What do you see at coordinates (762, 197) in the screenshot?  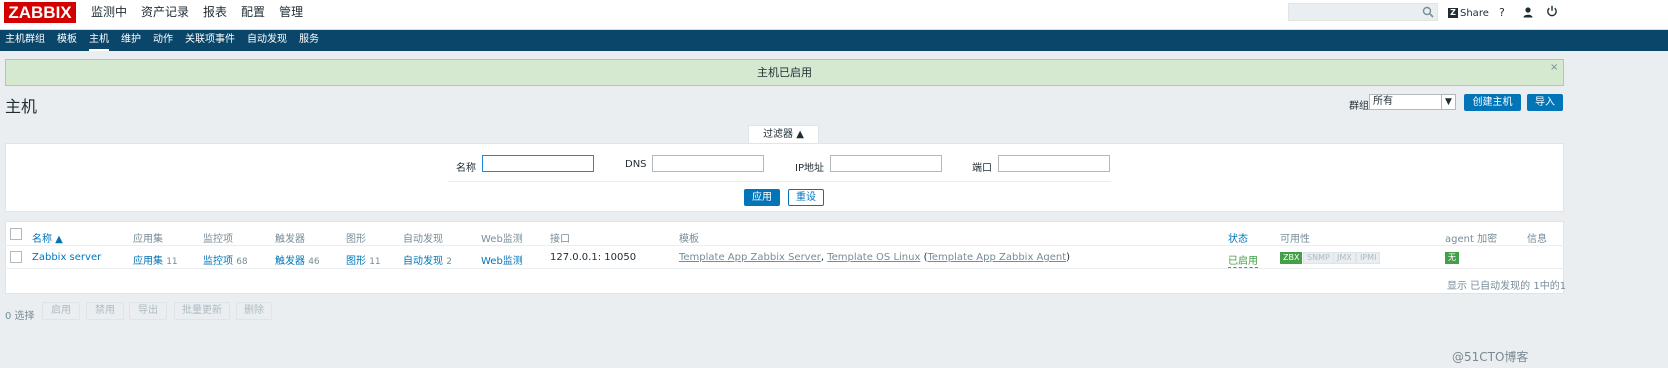 I see `filter-apply-button: 应用` at bounding box center [762, 197].